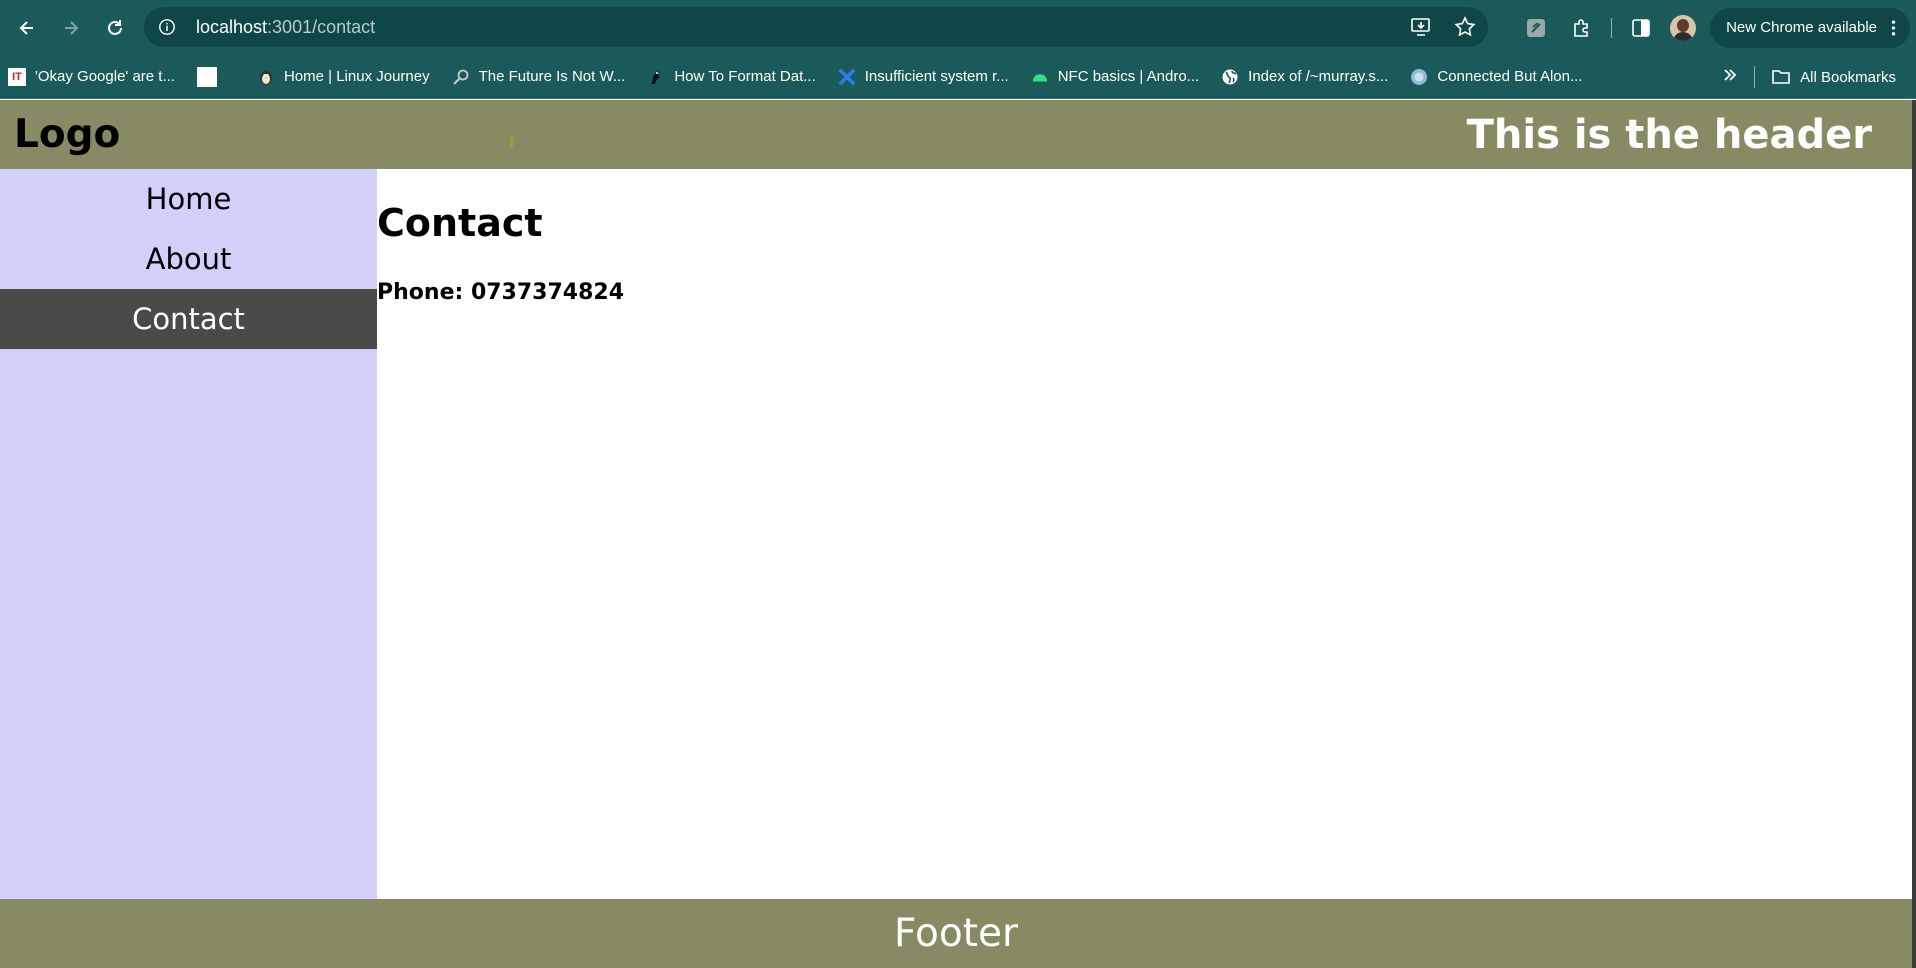  I want to click on back-arrow-icon, so click(26, 27).